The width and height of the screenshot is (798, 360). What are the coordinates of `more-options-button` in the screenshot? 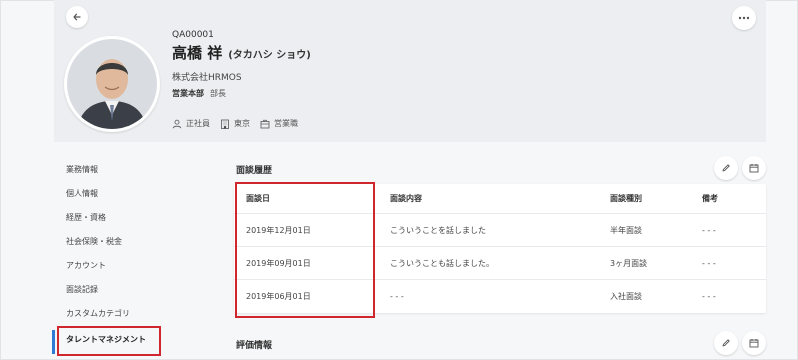 It's located at (744, 18).